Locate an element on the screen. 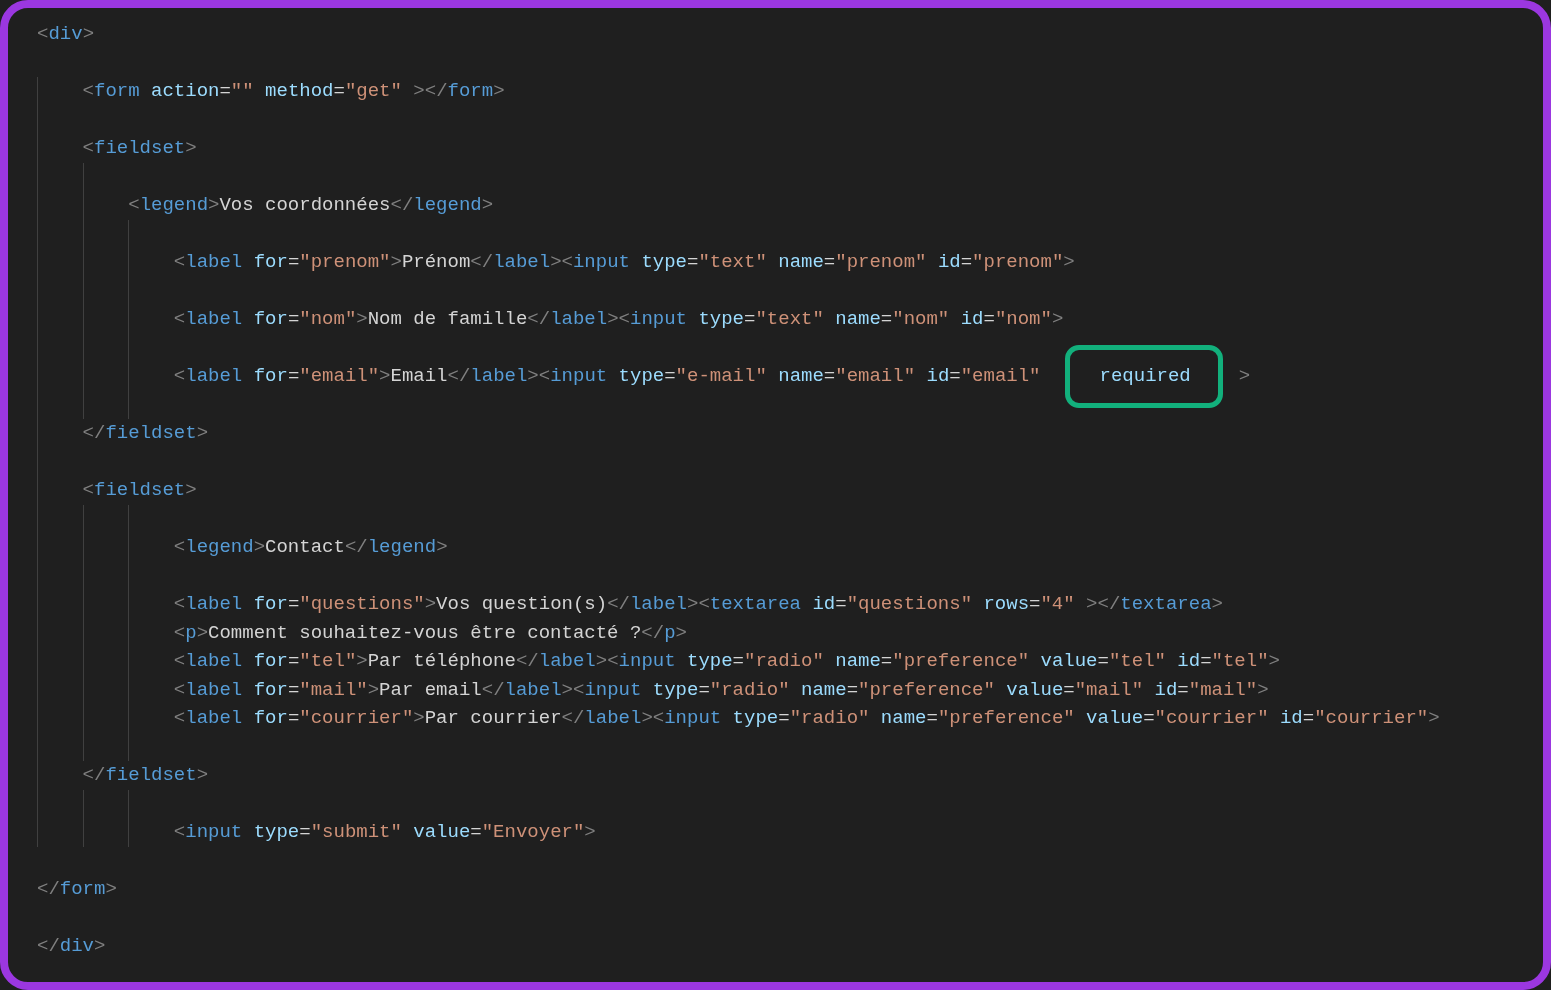  code-line: <p>Comment souhaitez-vous être contacté ?</p> is located at coordinates (429, 633).